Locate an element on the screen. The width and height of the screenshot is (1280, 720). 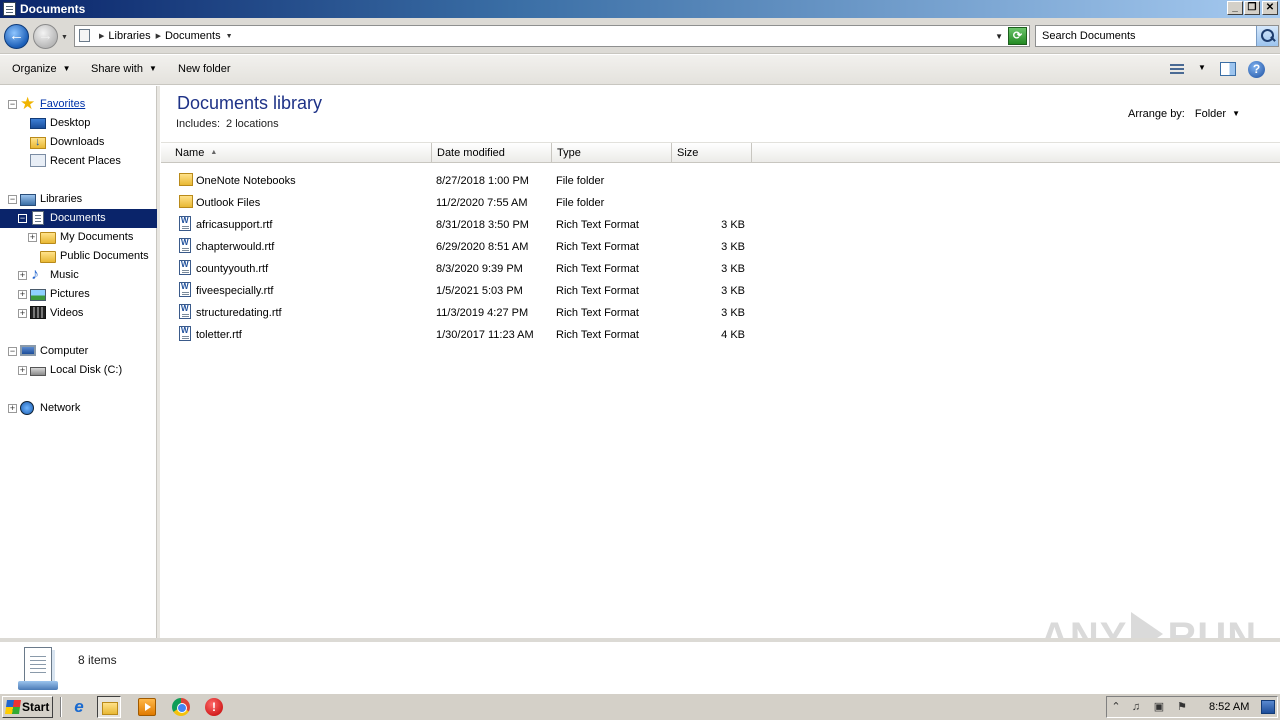
stop-icon: ! is located at coordinates (214, 707).